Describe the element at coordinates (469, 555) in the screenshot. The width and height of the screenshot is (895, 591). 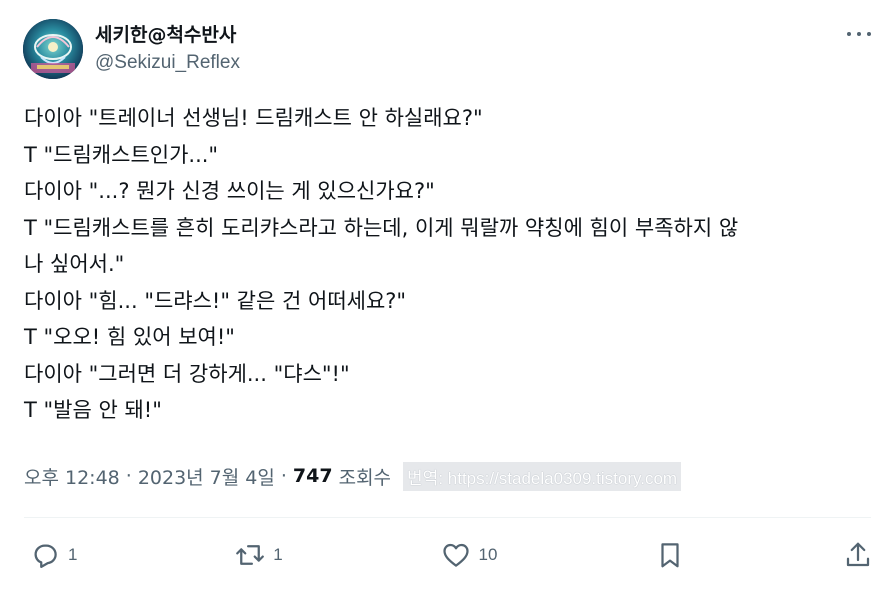
I see `like-button: 10` at that location.